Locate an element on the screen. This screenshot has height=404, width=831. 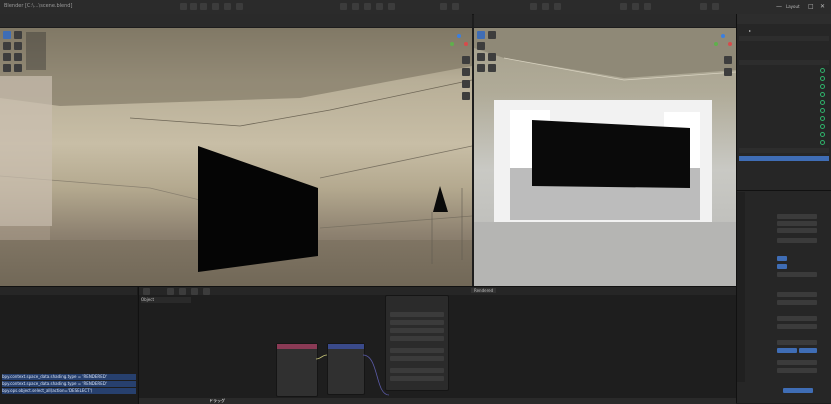
transform-icon is located at coordinates (18, 57).